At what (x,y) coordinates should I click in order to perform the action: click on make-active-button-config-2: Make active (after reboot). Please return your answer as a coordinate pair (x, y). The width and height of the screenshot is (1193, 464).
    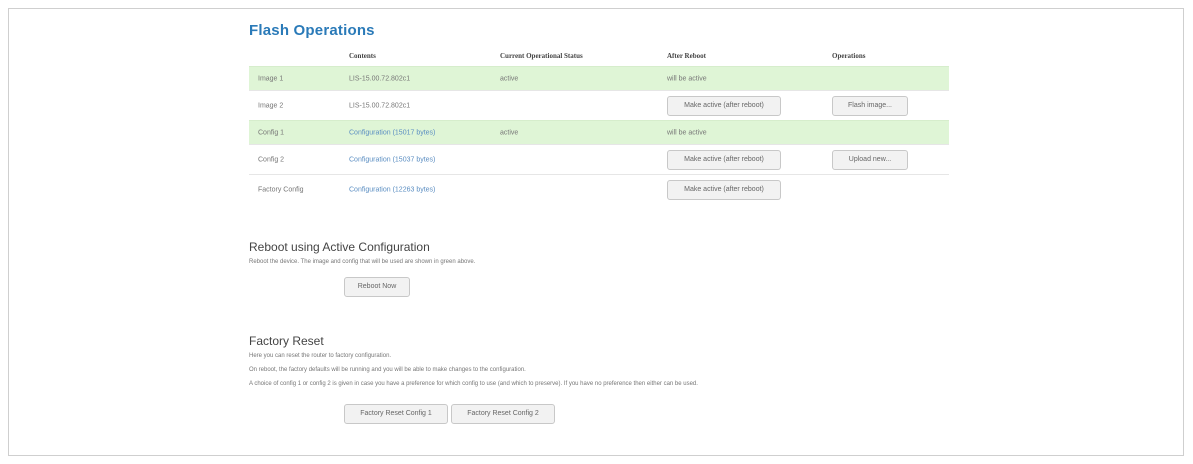
    Looking at the image, I should click on (724, 159).